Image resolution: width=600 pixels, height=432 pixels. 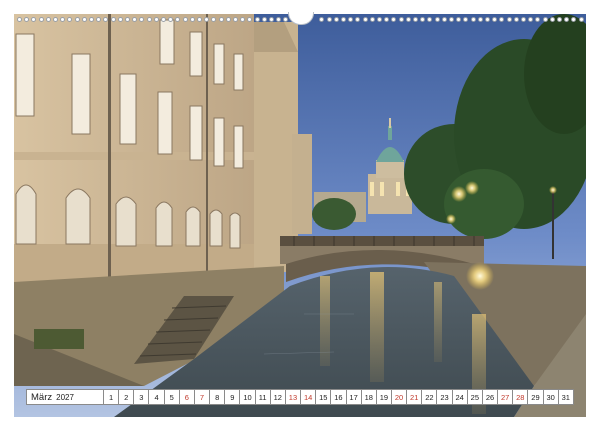 I want to click on calendar-hanger, so click(x=301, y=18).